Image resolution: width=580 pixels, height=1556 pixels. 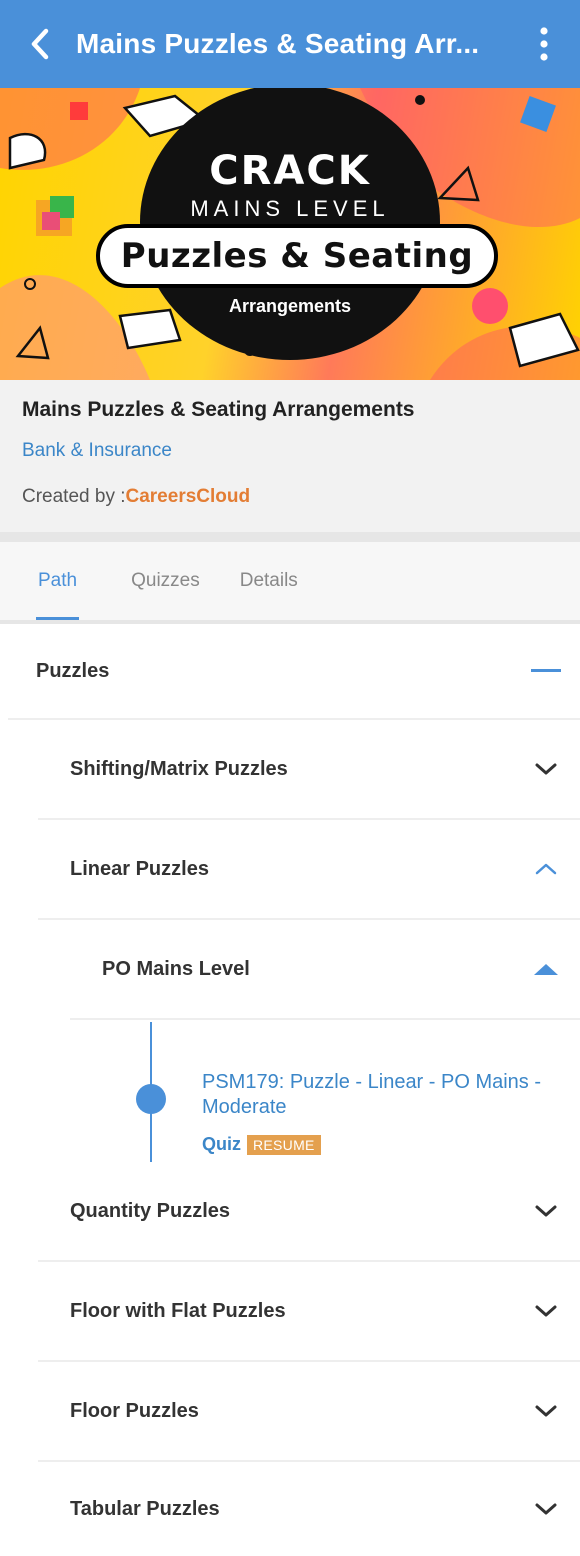 What do you see at coordinates (309, 870) in the screenshot?
I see `topic-row-linear: Linear Puzzles` at bounding box center [309, 870].